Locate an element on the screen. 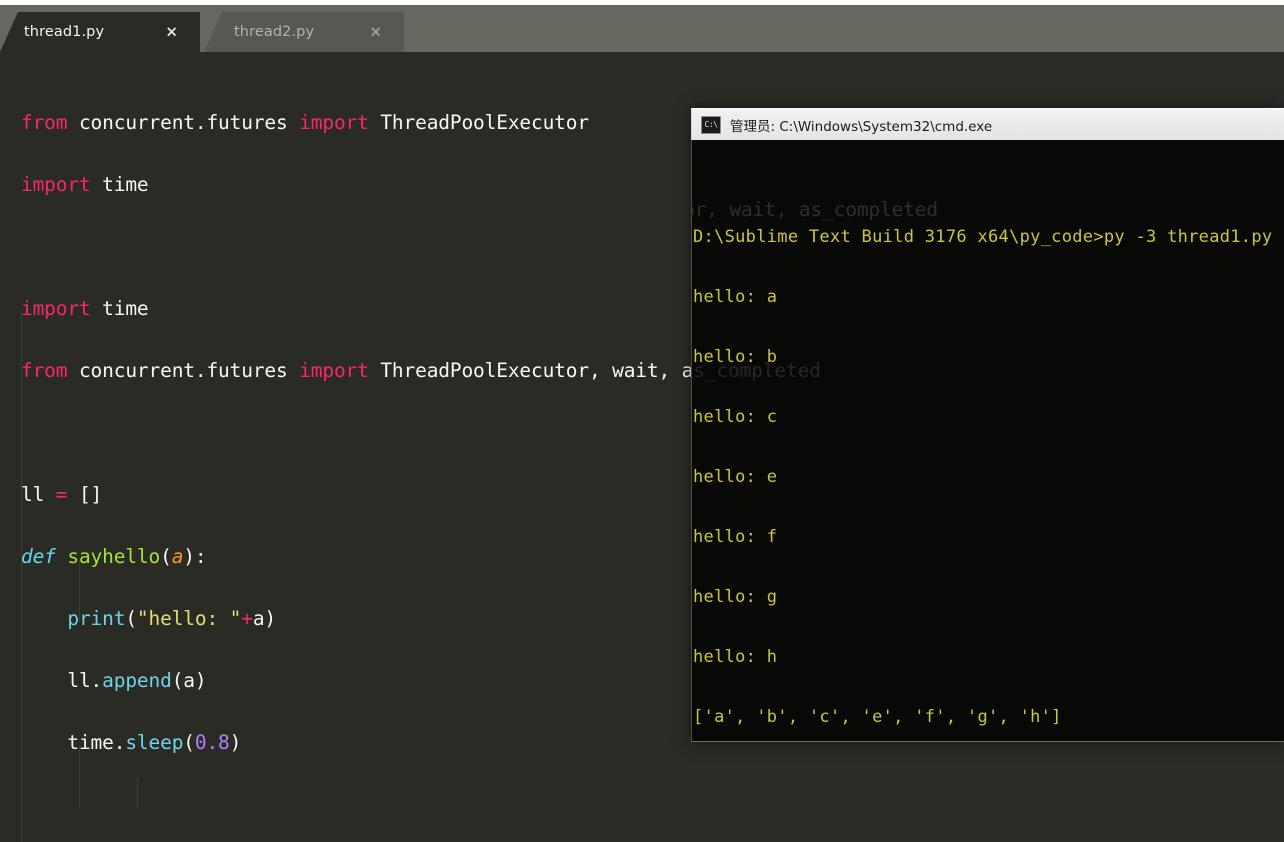 The height and width of the screenshot is (842, 1284). cmd-app-icon: C:\ is located at coordinates (711, 124).